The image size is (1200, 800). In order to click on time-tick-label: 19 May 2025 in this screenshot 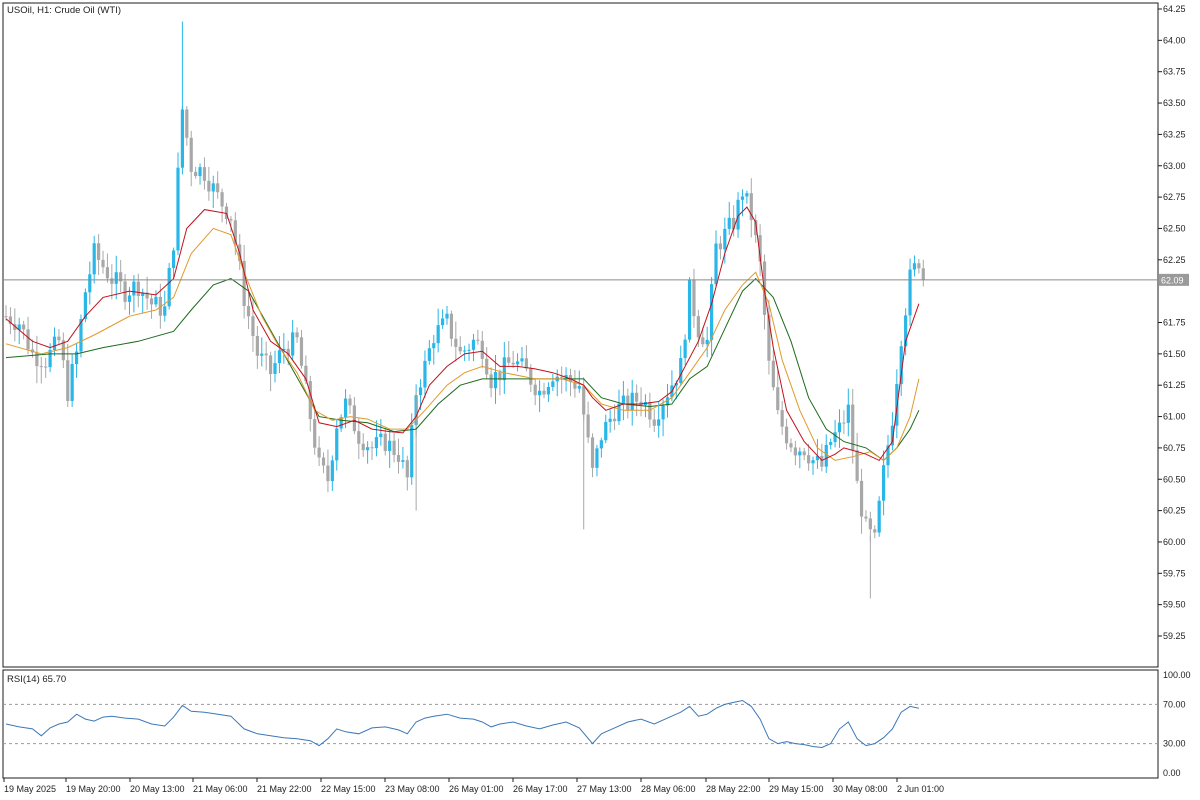, I will do `click(30, 789)`.